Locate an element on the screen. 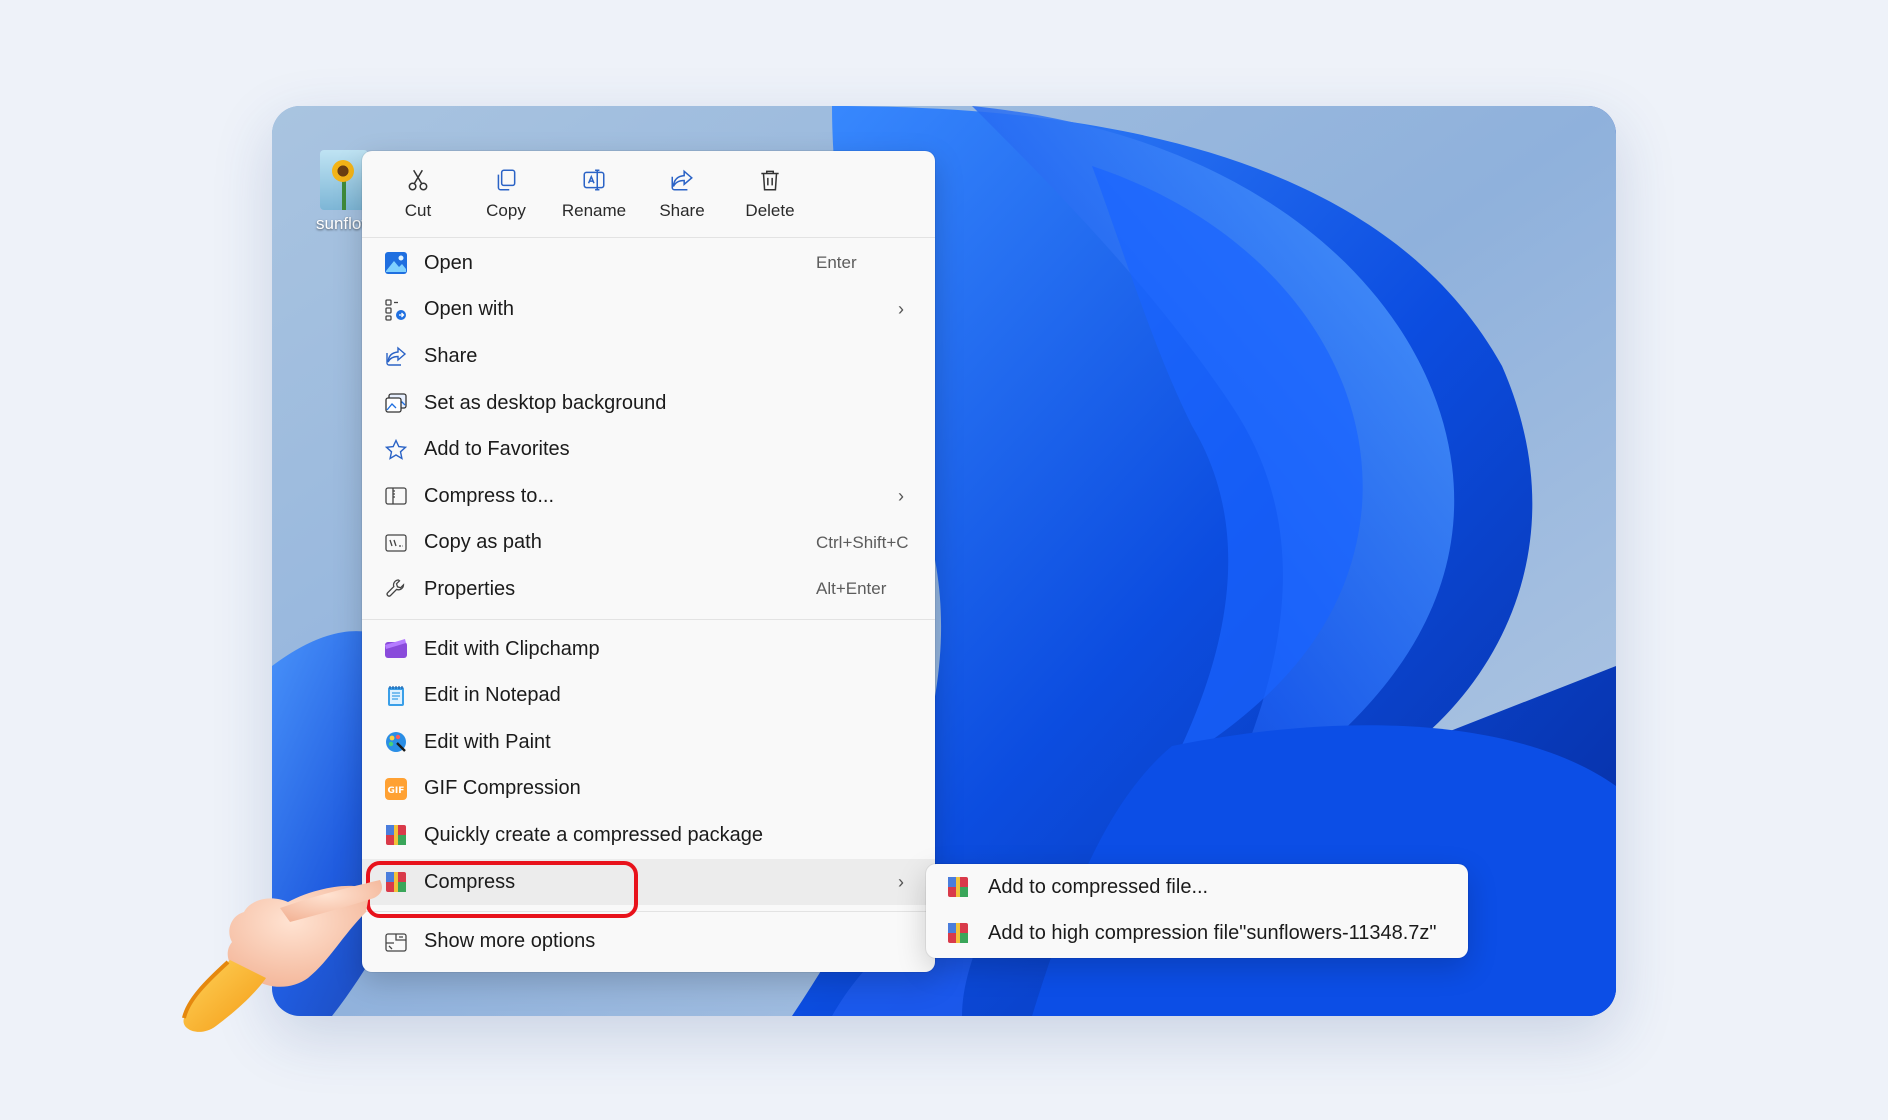  menu-item-share: Share is located at coordinates (648, 356).